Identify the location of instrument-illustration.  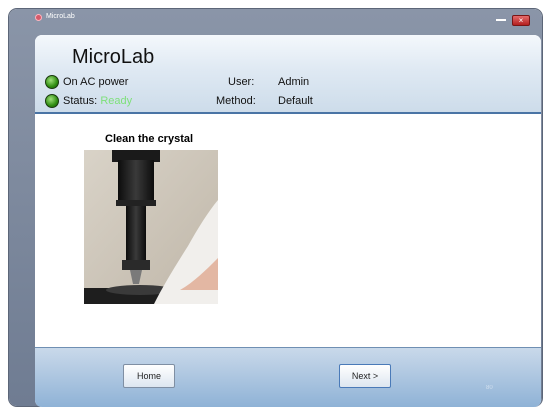
(151, 227).